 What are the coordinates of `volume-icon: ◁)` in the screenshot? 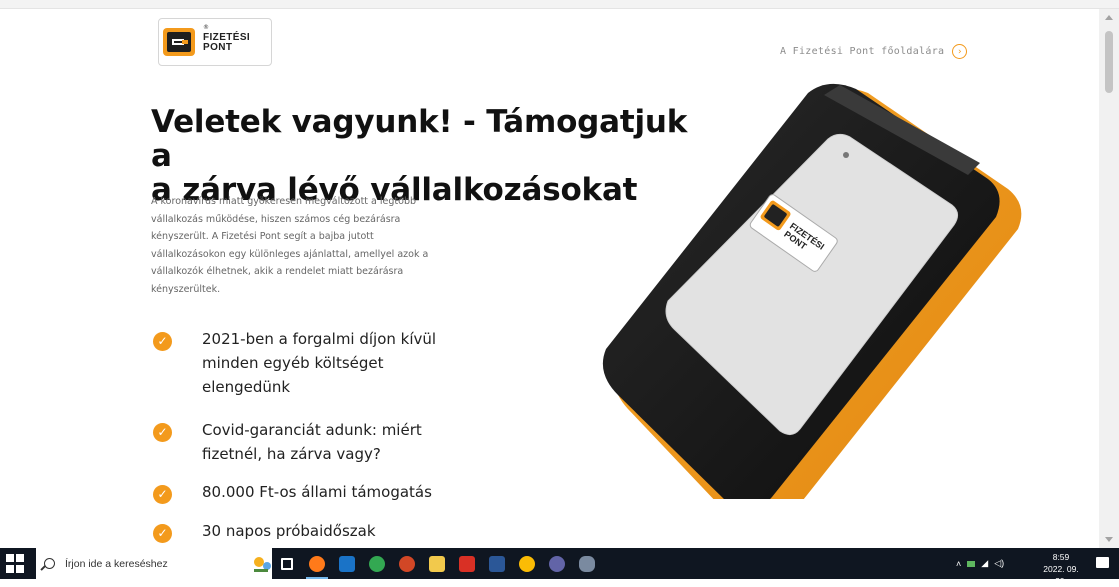 It's located at (999, 563).